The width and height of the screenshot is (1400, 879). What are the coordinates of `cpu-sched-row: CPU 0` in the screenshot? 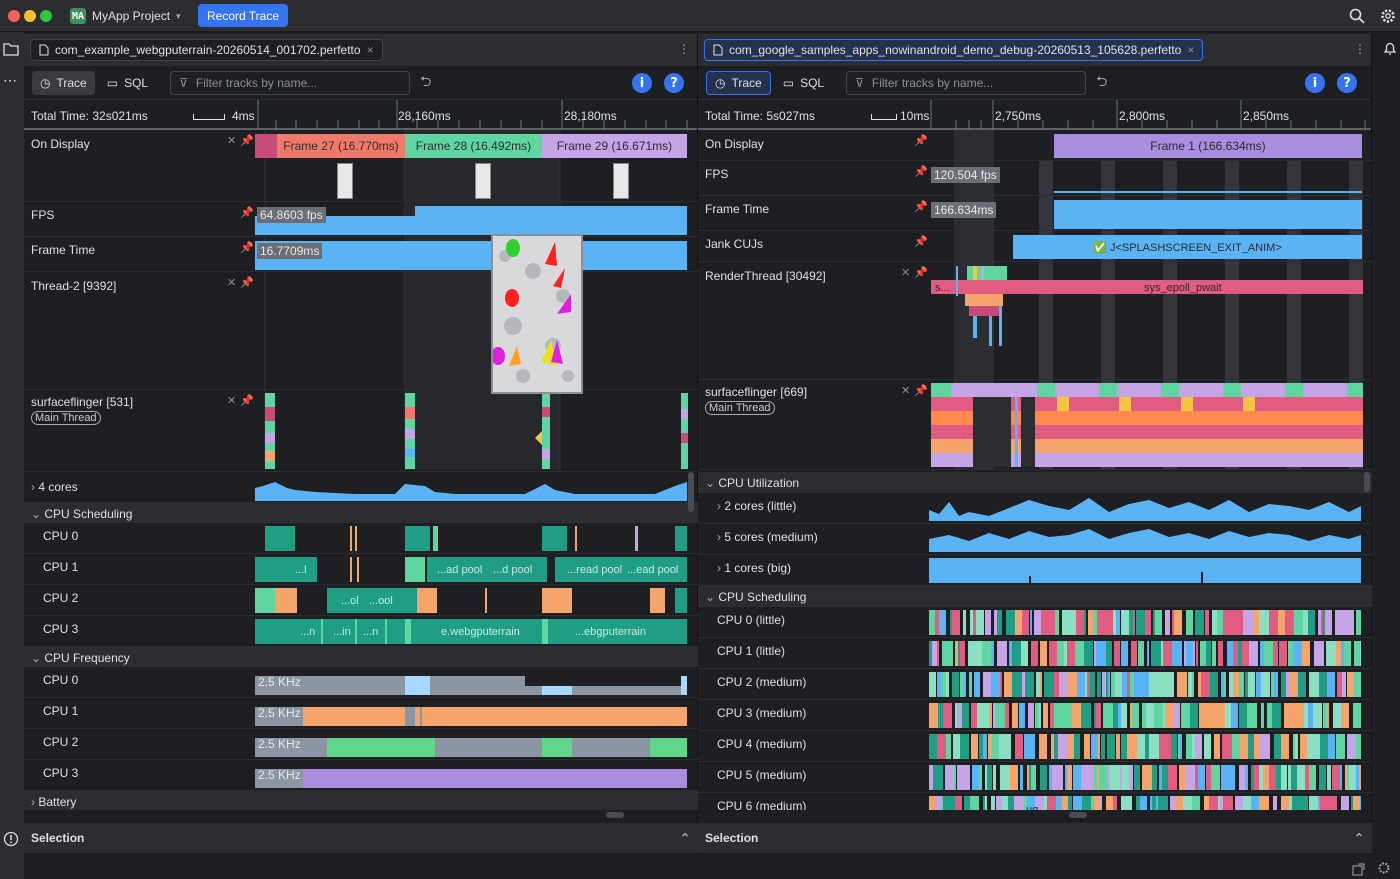 It's located at (361, 538).